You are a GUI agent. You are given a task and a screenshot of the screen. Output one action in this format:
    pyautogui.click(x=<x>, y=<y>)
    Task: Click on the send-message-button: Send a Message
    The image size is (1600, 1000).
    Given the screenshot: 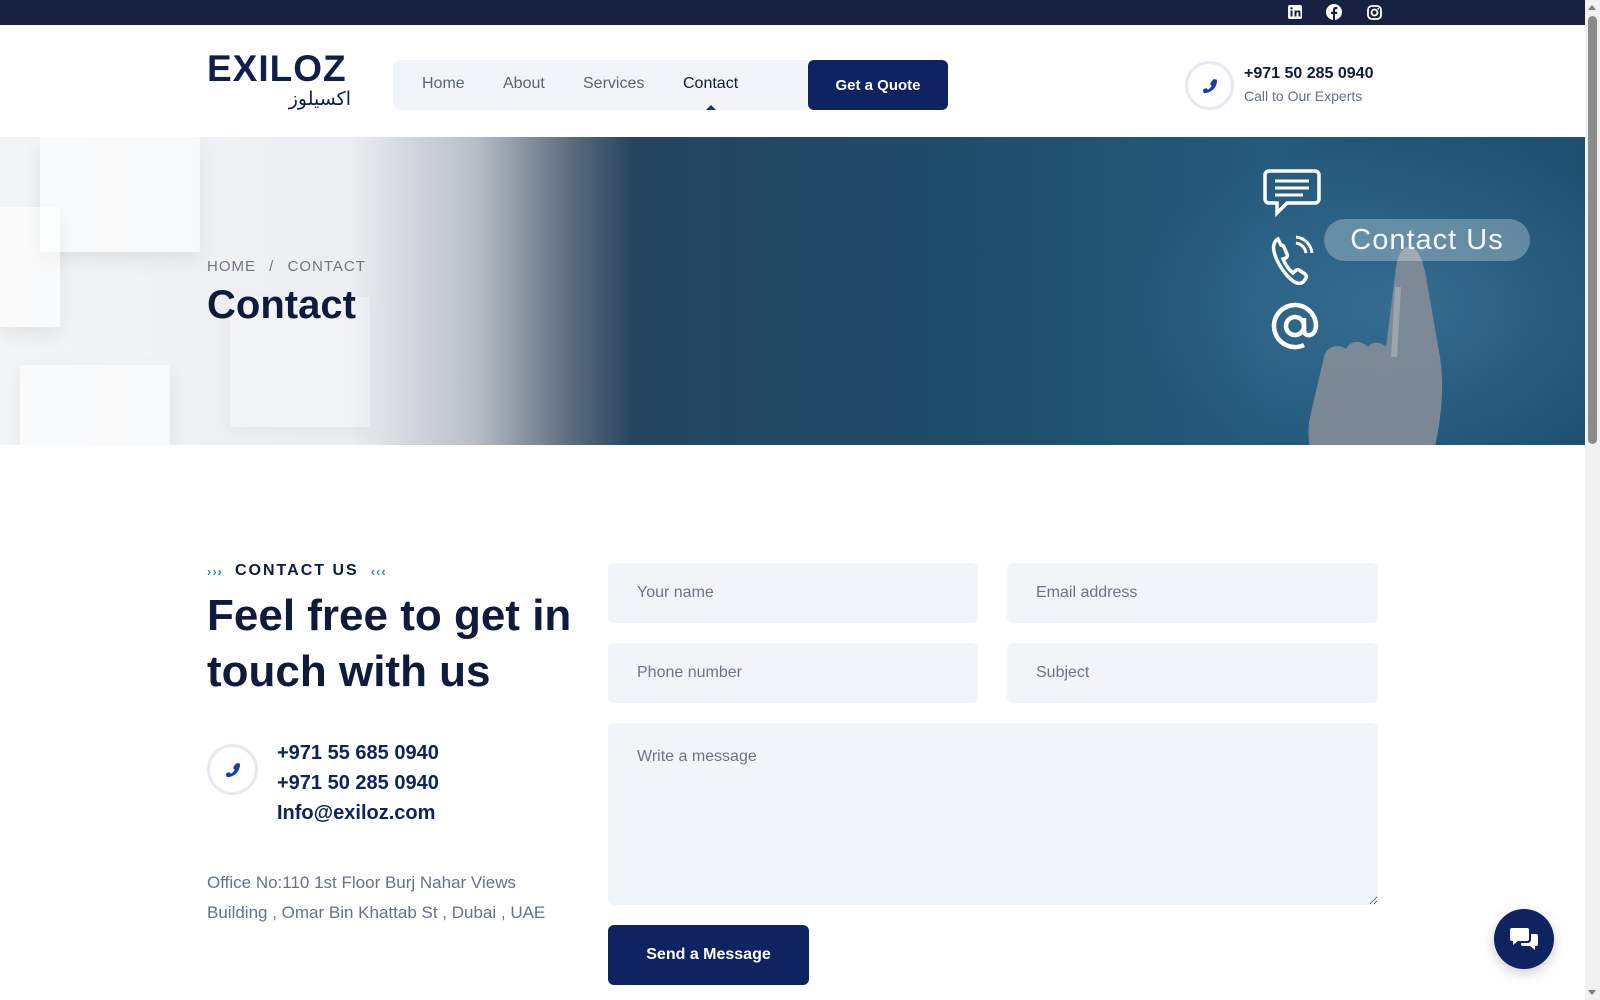 What is the action you would take?
    pyautogui.click(x=708, y=955)
    